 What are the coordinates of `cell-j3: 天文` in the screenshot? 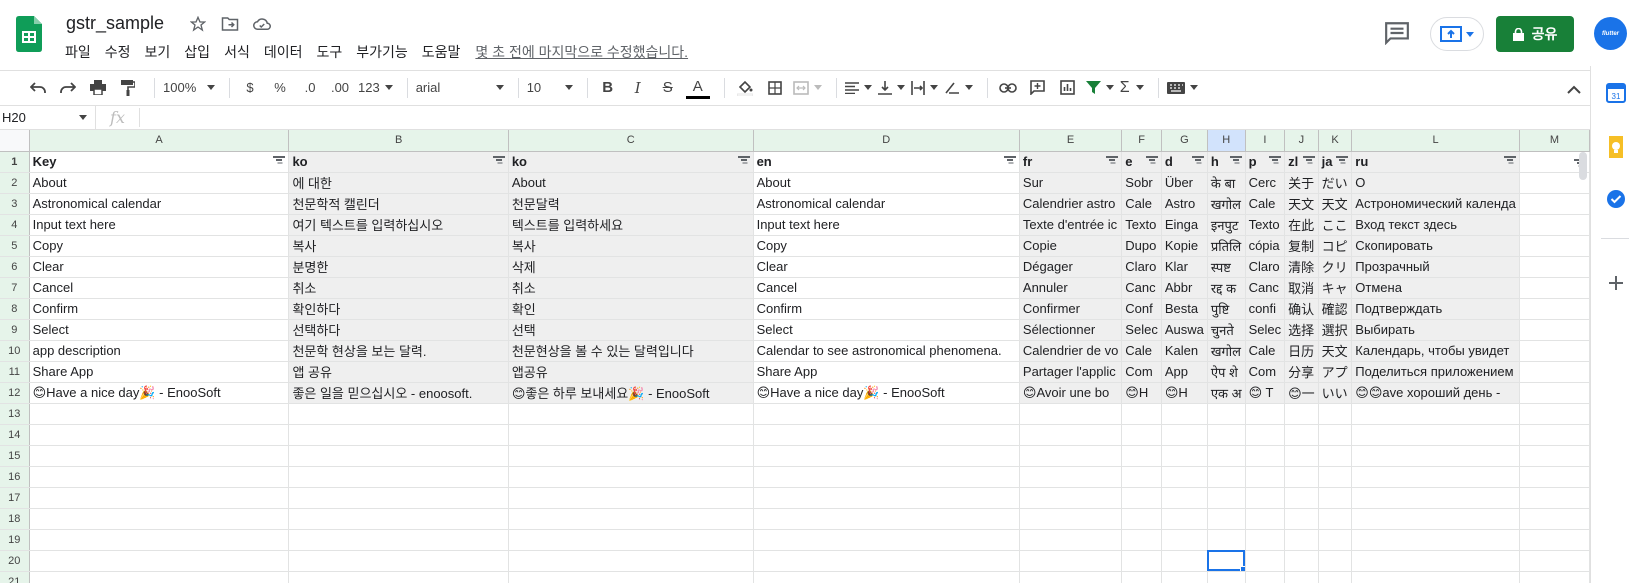 It's located at (1301, 204).